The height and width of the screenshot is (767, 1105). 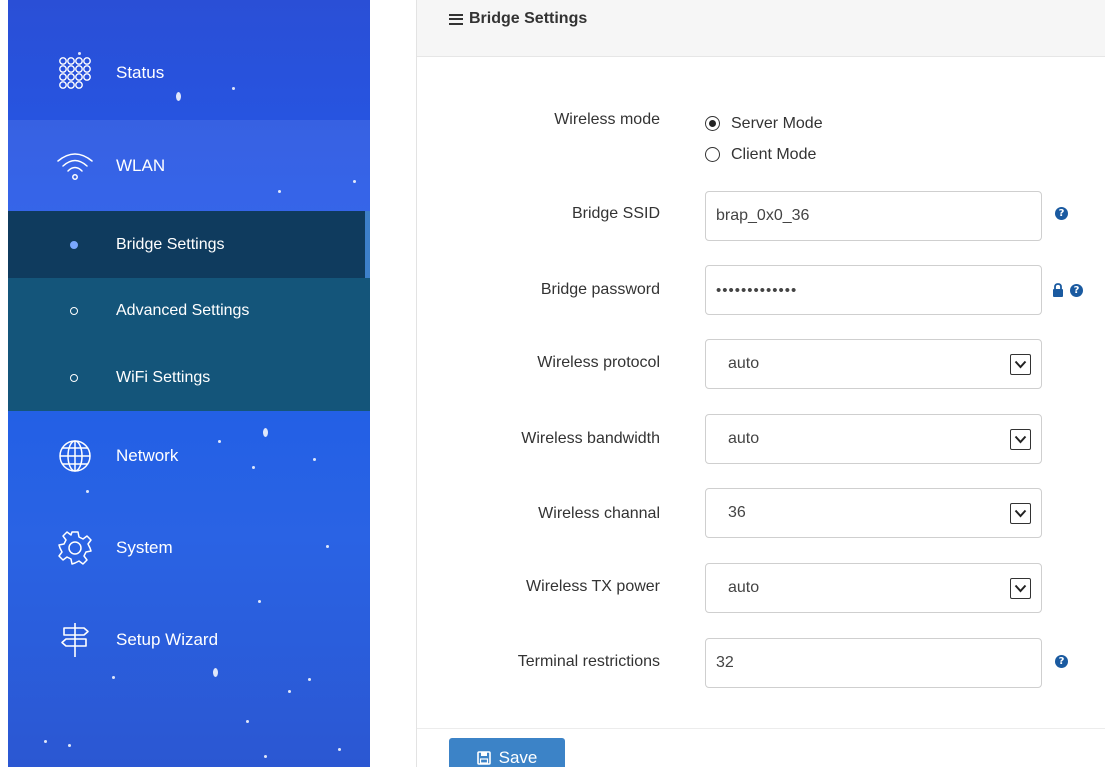 What do you see at coordinates (774, 154) in the screenshot?
I see `radio-label: Client Mode` at bounding box center [774, 154].